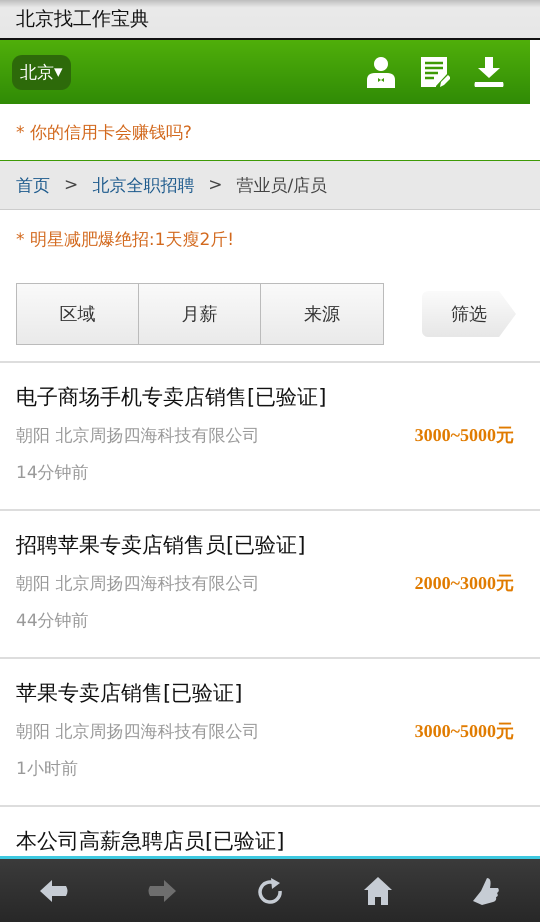 The height and width of the screenshot is (922, 540). I want to click on filter-tab: 来源, so click(322, 314).